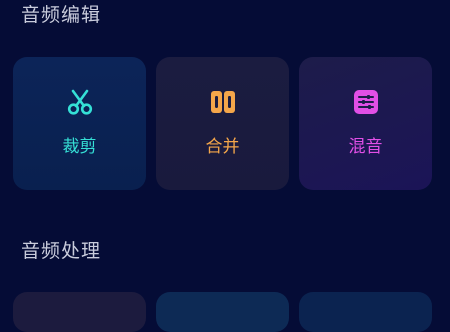  I want to click on tool-card-cut: 裁剪, so click(79, 123).